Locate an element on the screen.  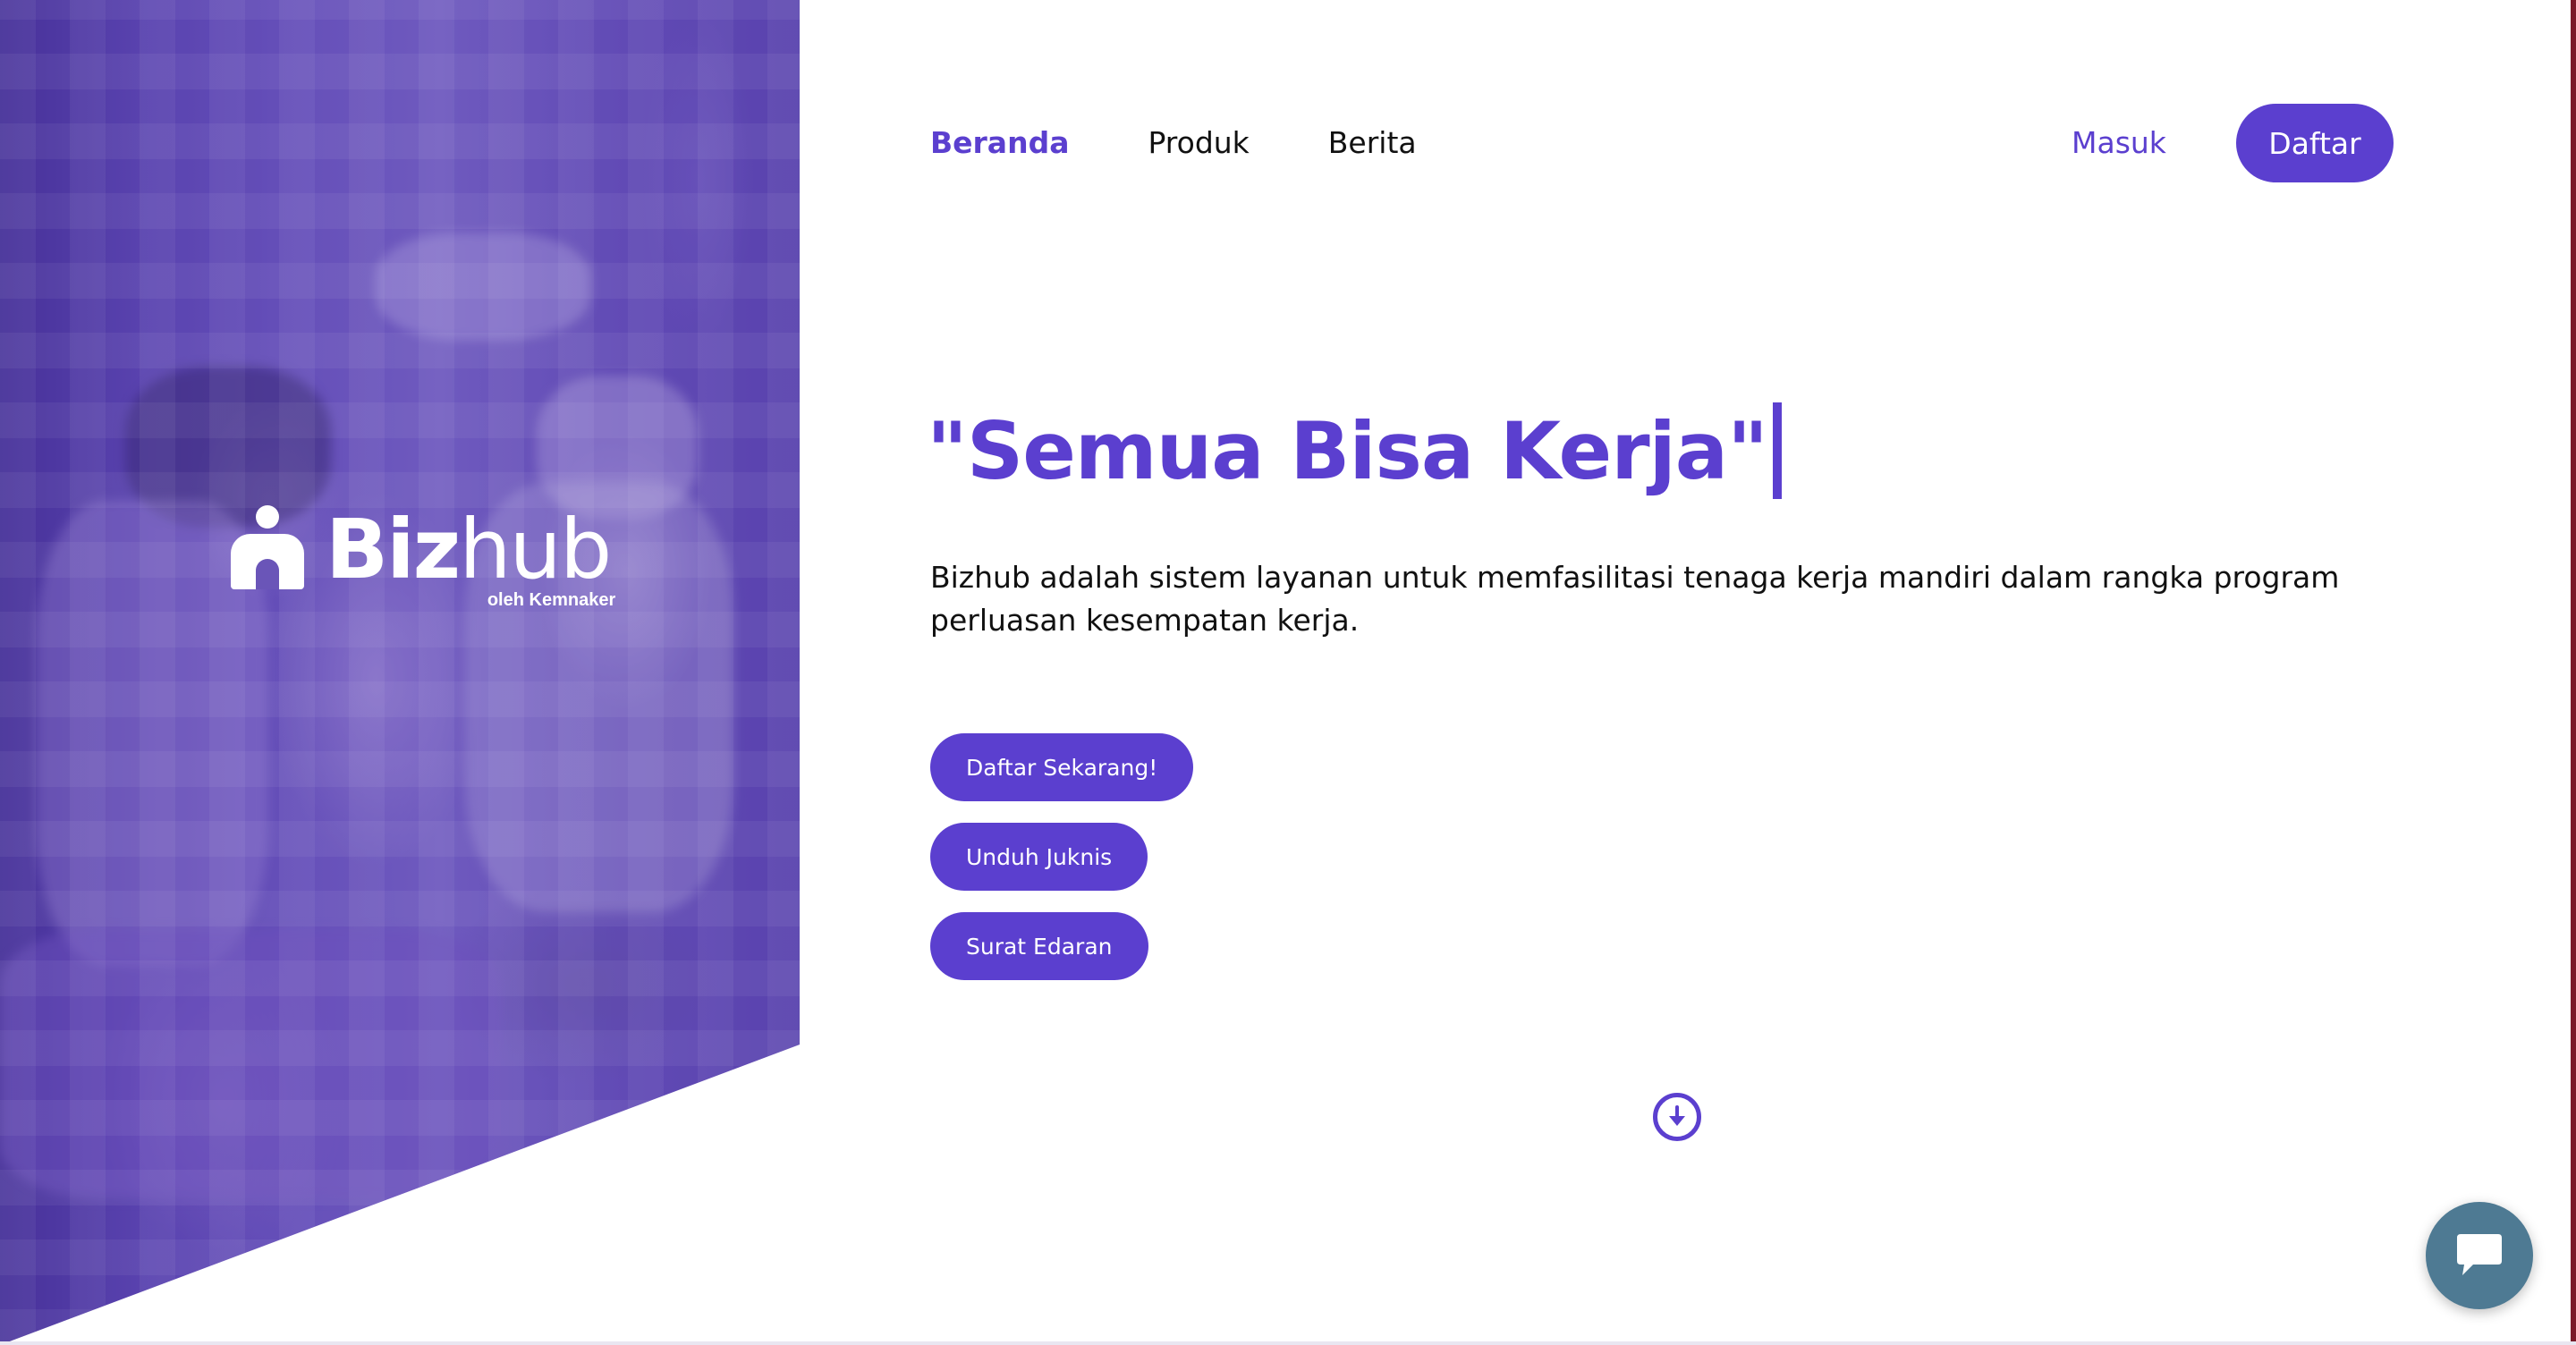
hero-headline: "Semua Bisa Kerja" is located at coordinates (1355, 450).